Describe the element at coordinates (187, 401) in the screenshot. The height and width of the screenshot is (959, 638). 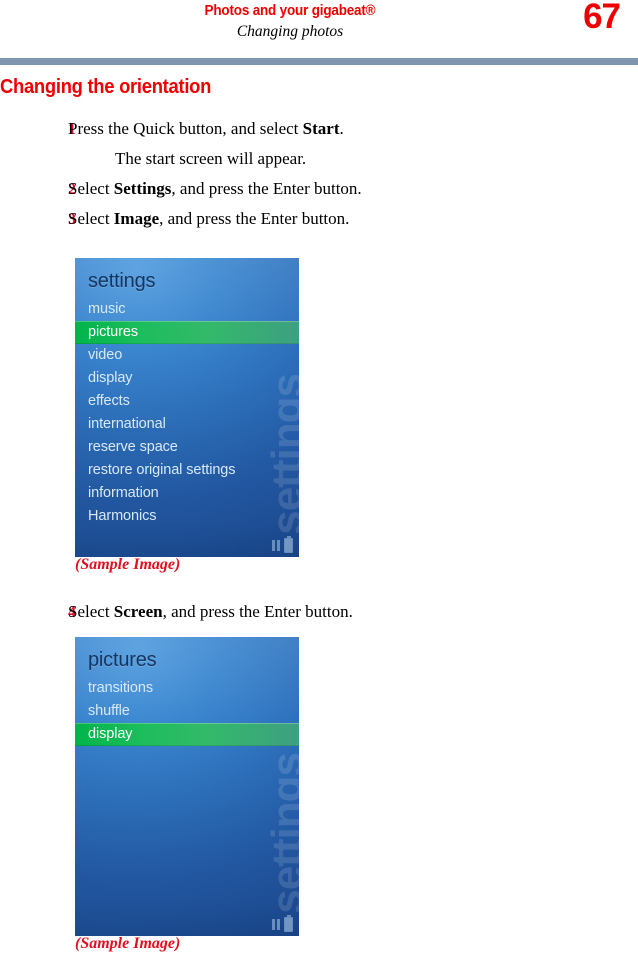
I see `device-menu-item-effects: effects` at that location.